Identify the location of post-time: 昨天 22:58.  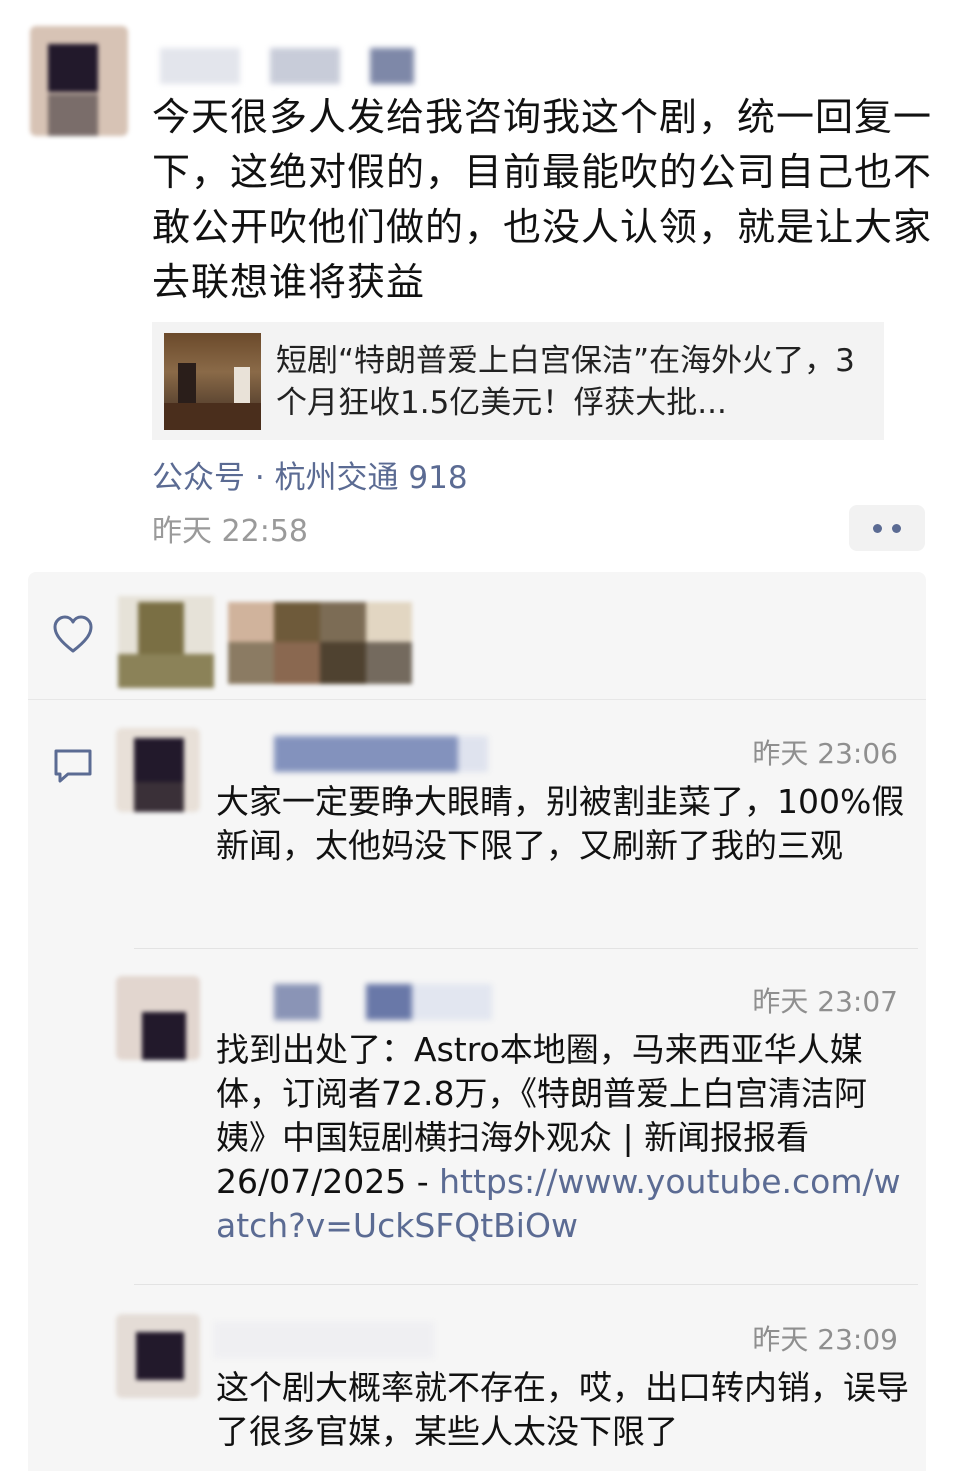
(230, 531).